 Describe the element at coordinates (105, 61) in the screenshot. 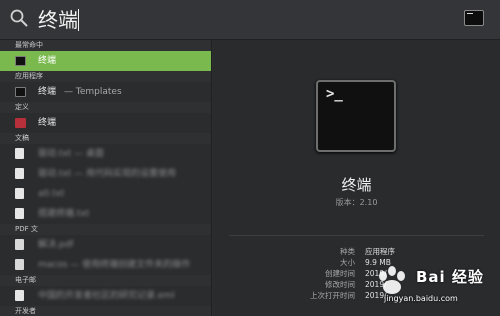

I see `result-top-hit-terminal: 终端` at that location.